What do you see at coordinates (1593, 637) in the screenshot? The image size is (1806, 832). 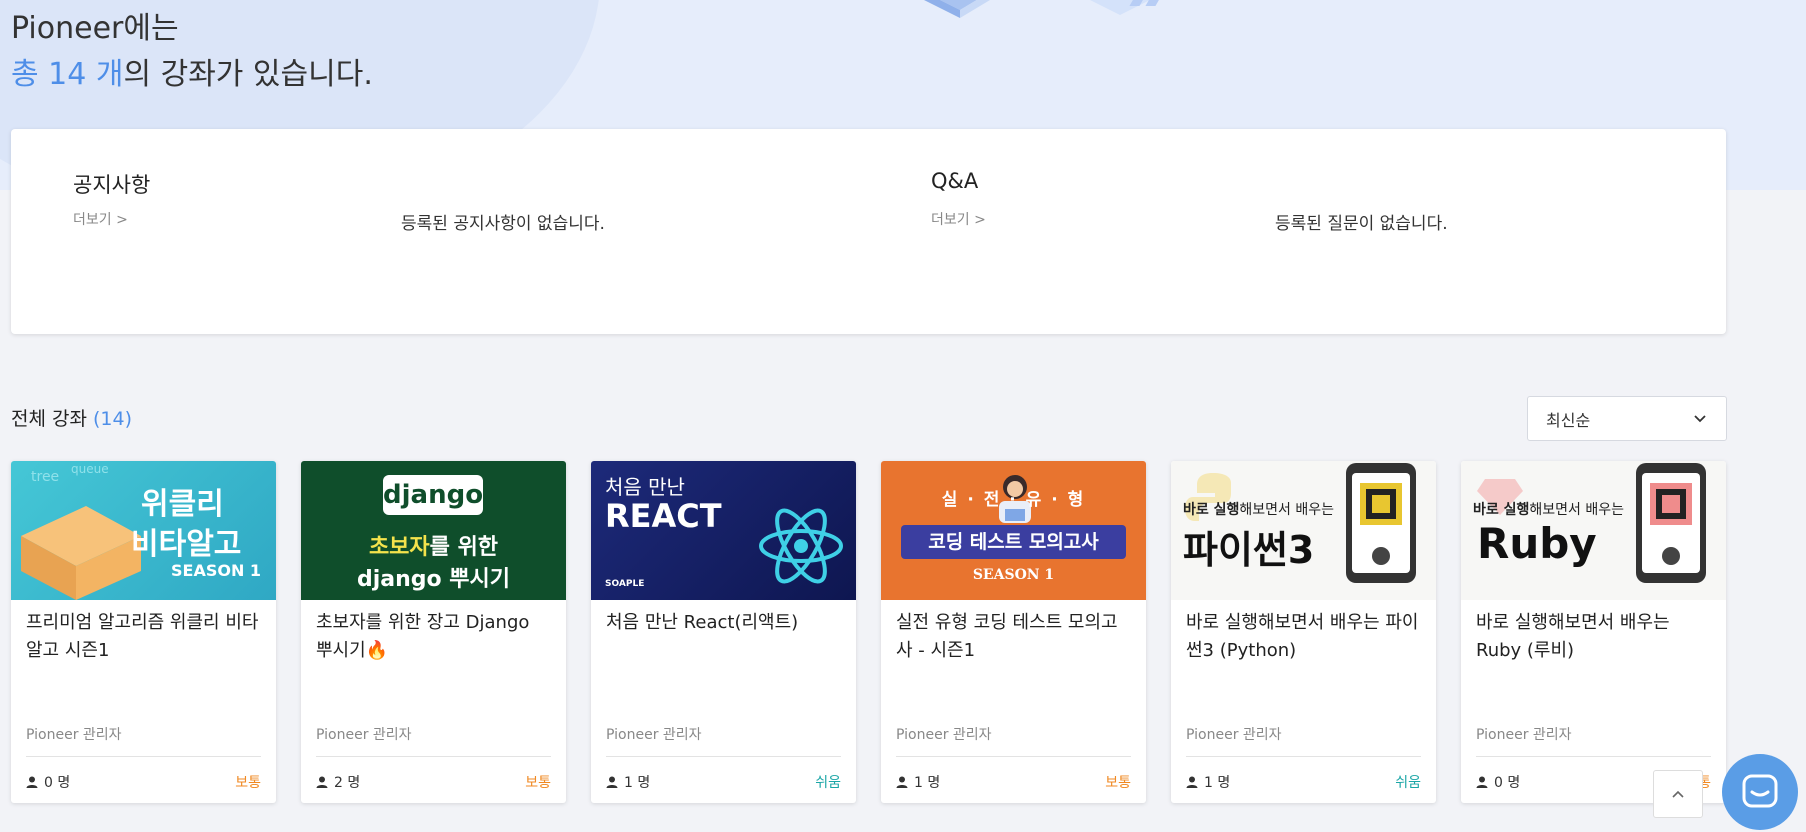 I see `course-title: 바로 실행해보면서 배우는 Ruby (루비)` at bounding box center [1593, 637].